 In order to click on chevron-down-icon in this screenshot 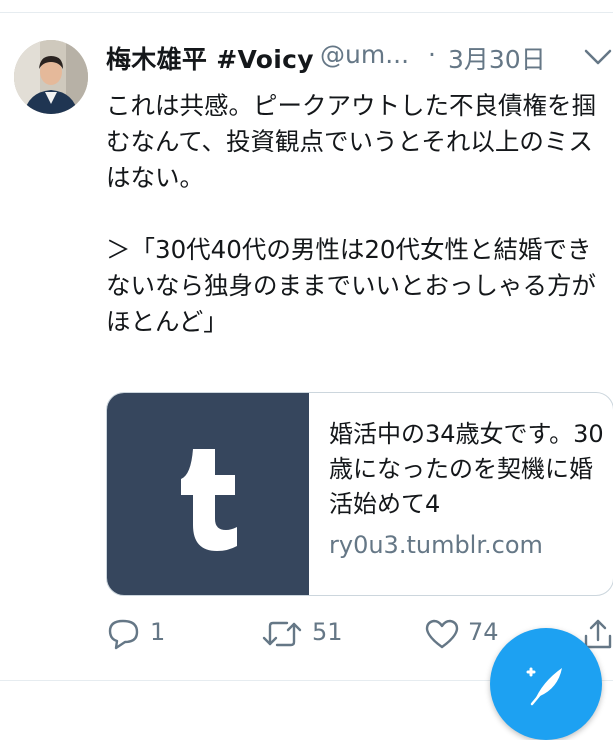, I will do `click(598, 57)`.